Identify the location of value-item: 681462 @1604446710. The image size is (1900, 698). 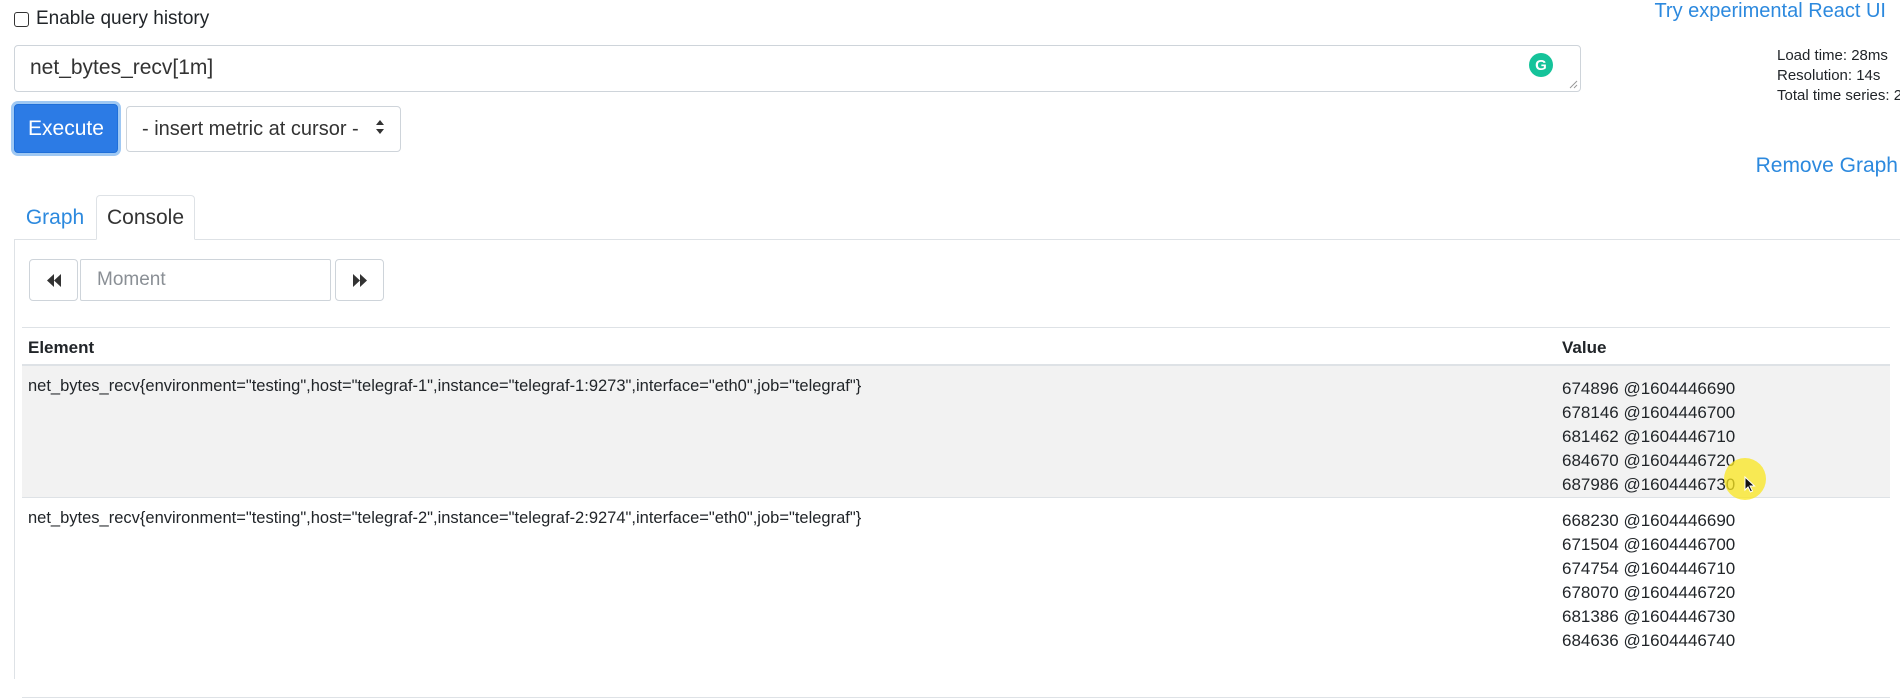
(1649, 436).